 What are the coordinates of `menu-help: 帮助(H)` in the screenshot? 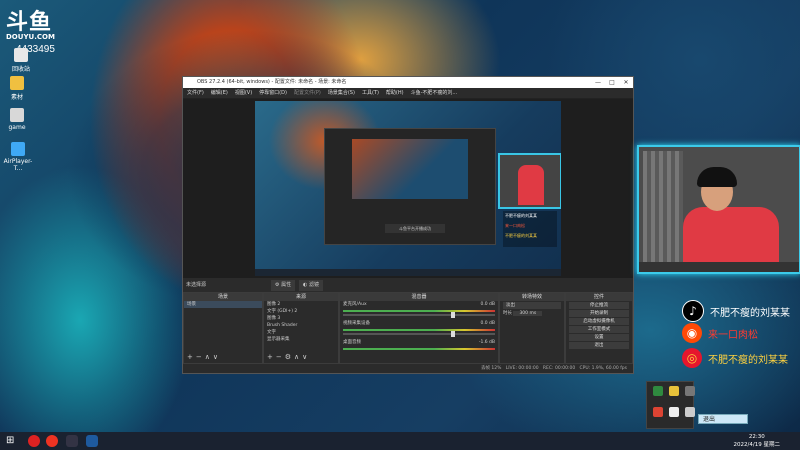 It's located at (395, 93).